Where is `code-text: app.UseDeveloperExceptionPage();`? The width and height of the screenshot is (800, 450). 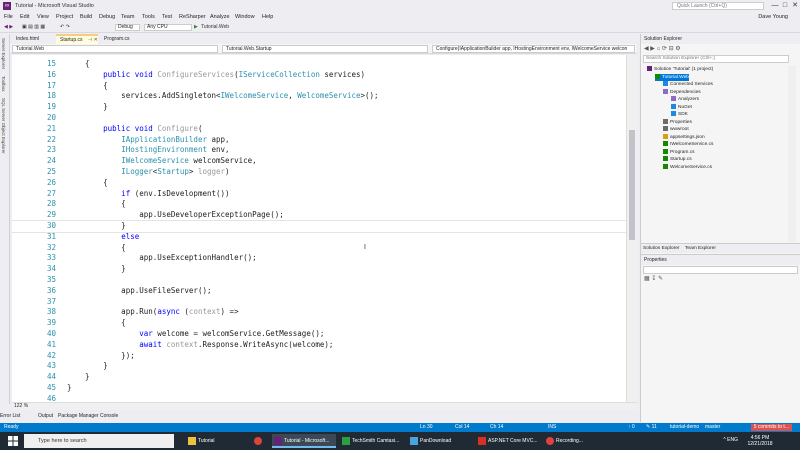 code-text: app.UseDeveloperExceptionPage(); is located at coordinates (175, 215).